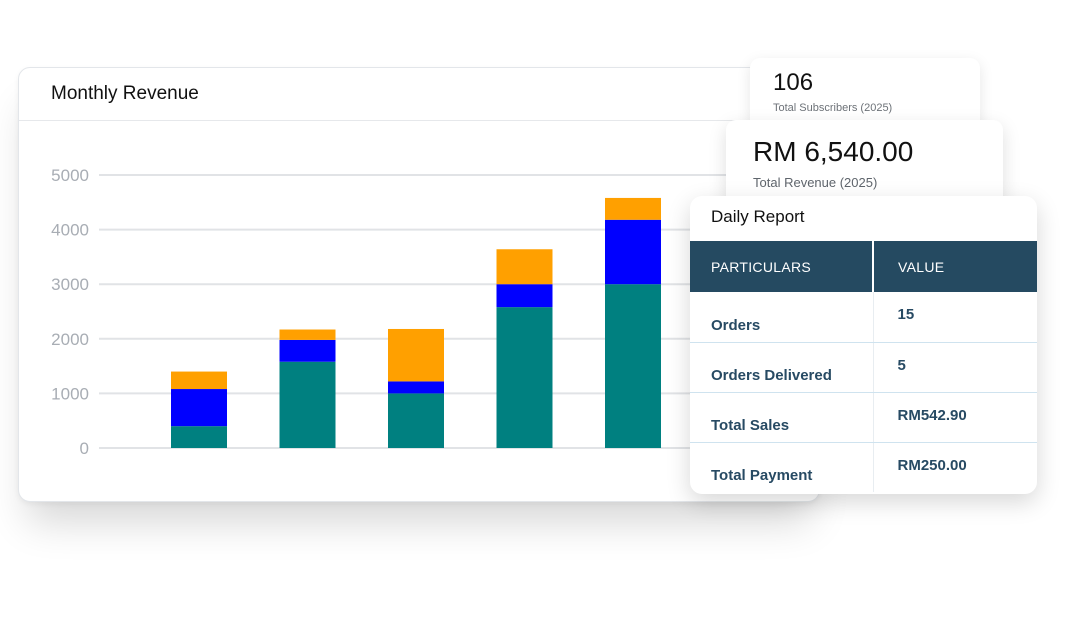  I want to click on total-revenue-value: RM 6,540.00, so click(833, 151).